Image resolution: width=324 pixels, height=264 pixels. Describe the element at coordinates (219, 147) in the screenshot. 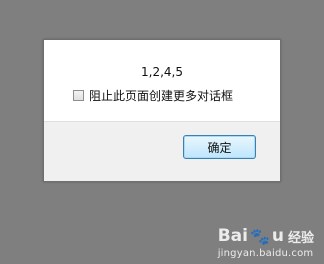

I see `ok-button: 确定` at that location.